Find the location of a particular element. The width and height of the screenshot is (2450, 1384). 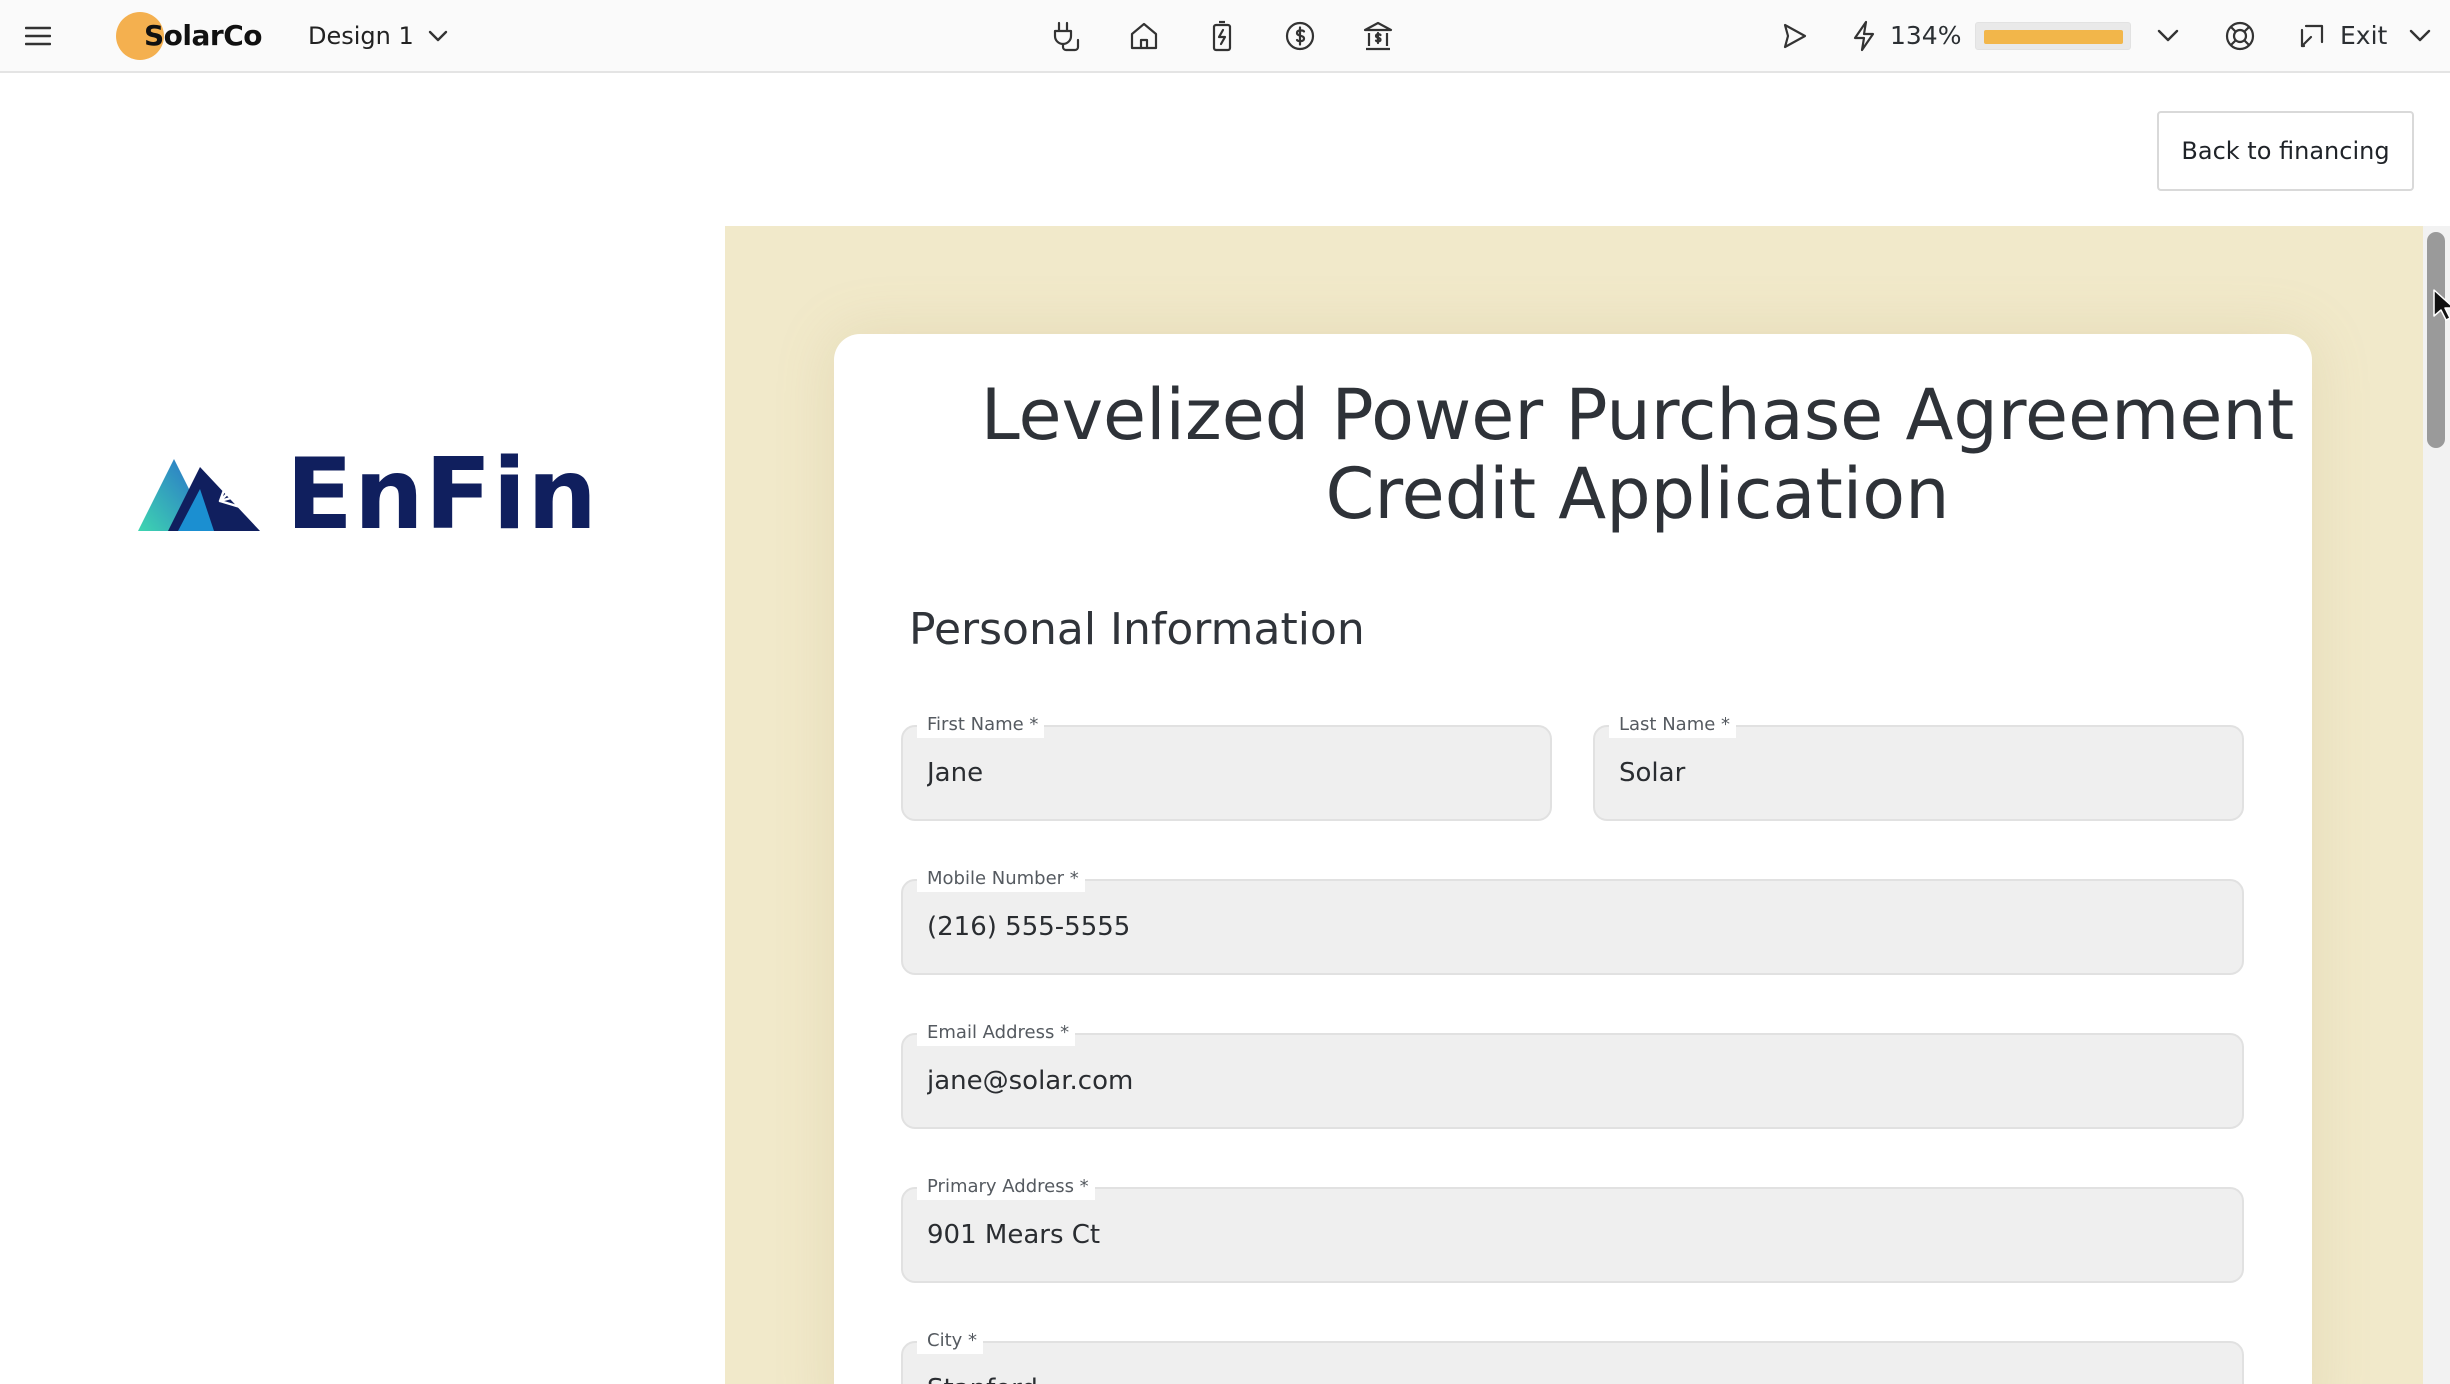

scrollbar-thumb is located at coordinates (2436, 340).